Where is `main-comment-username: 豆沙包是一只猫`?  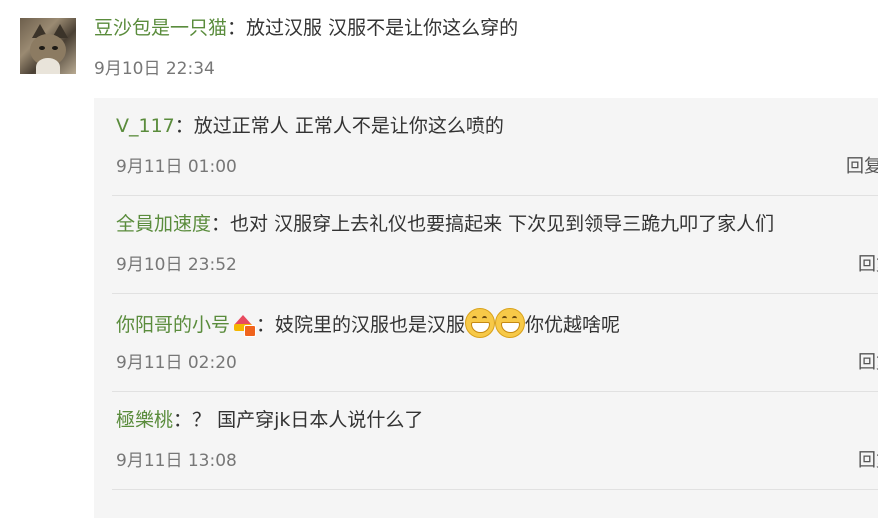
main-comment-username: 豆沙包是一只猫 is located at coordinates (160, 28).